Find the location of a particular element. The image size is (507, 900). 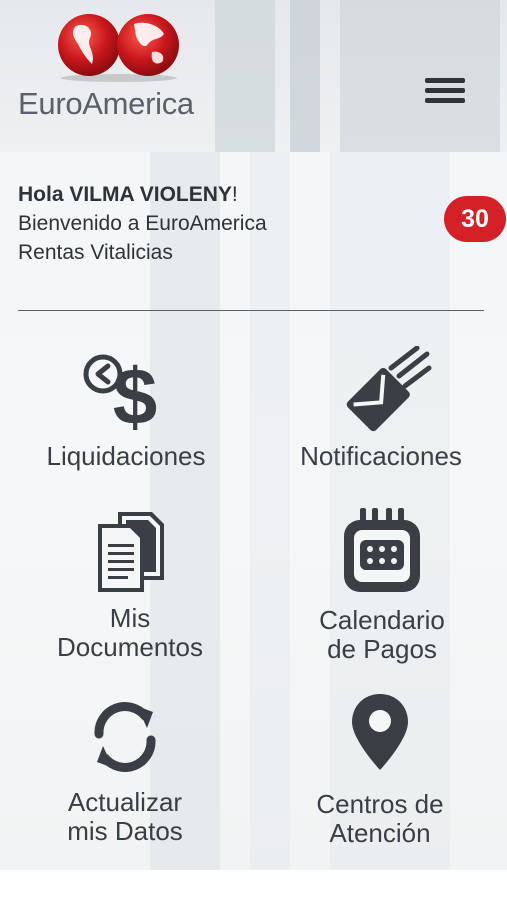

tile-label: Liquidaciones is located at coordinates (126, 456).